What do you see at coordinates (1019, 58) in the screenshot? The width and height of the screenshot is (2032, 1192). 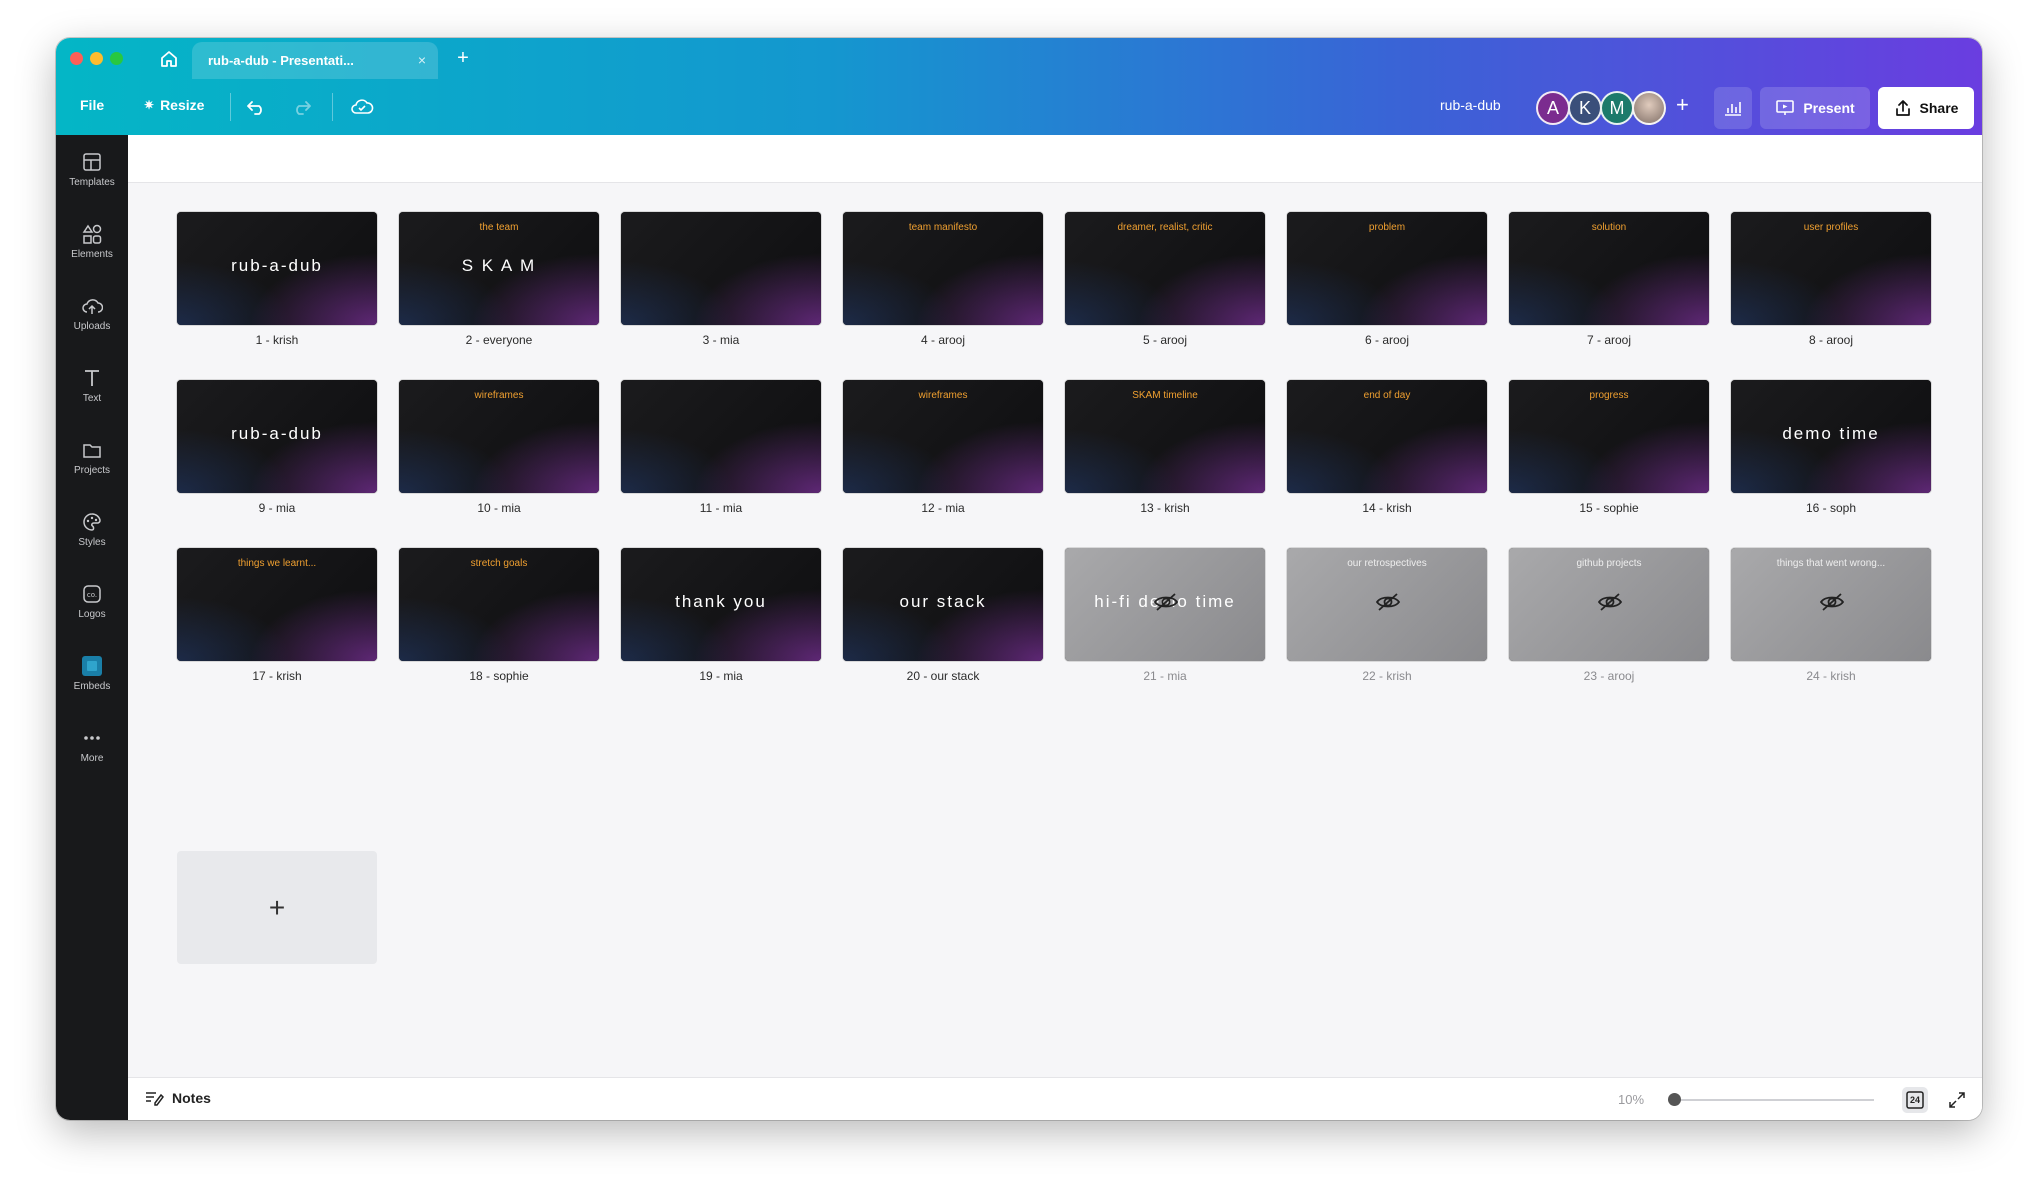 I see `browser-tab-strip: rub-a-dub - Presentati... × +` at bounding box center [1019, 58].